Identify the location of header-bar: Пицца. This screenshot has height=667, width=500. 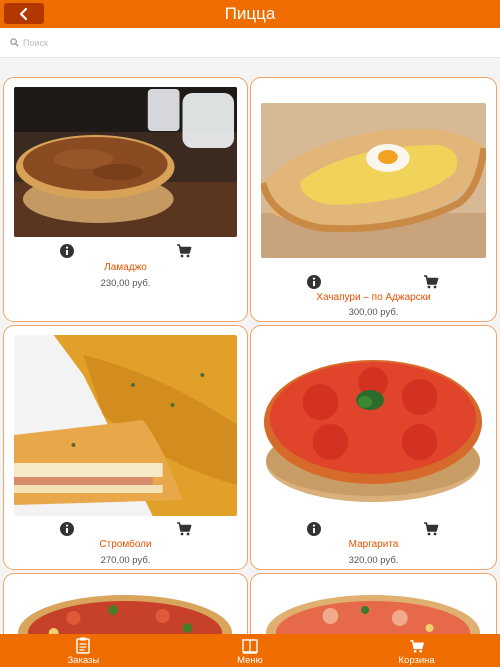
(250, 14).